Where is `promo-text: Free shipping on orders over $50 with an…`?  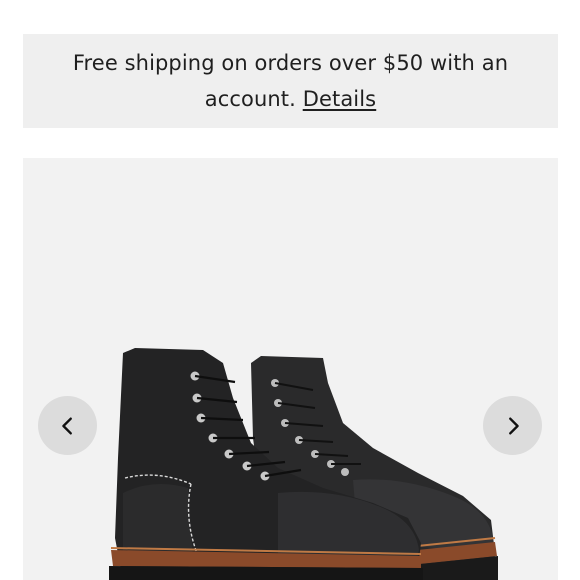
promo-text: Free shipping on orders over $50 with an… is located at coordinates (291, 81).